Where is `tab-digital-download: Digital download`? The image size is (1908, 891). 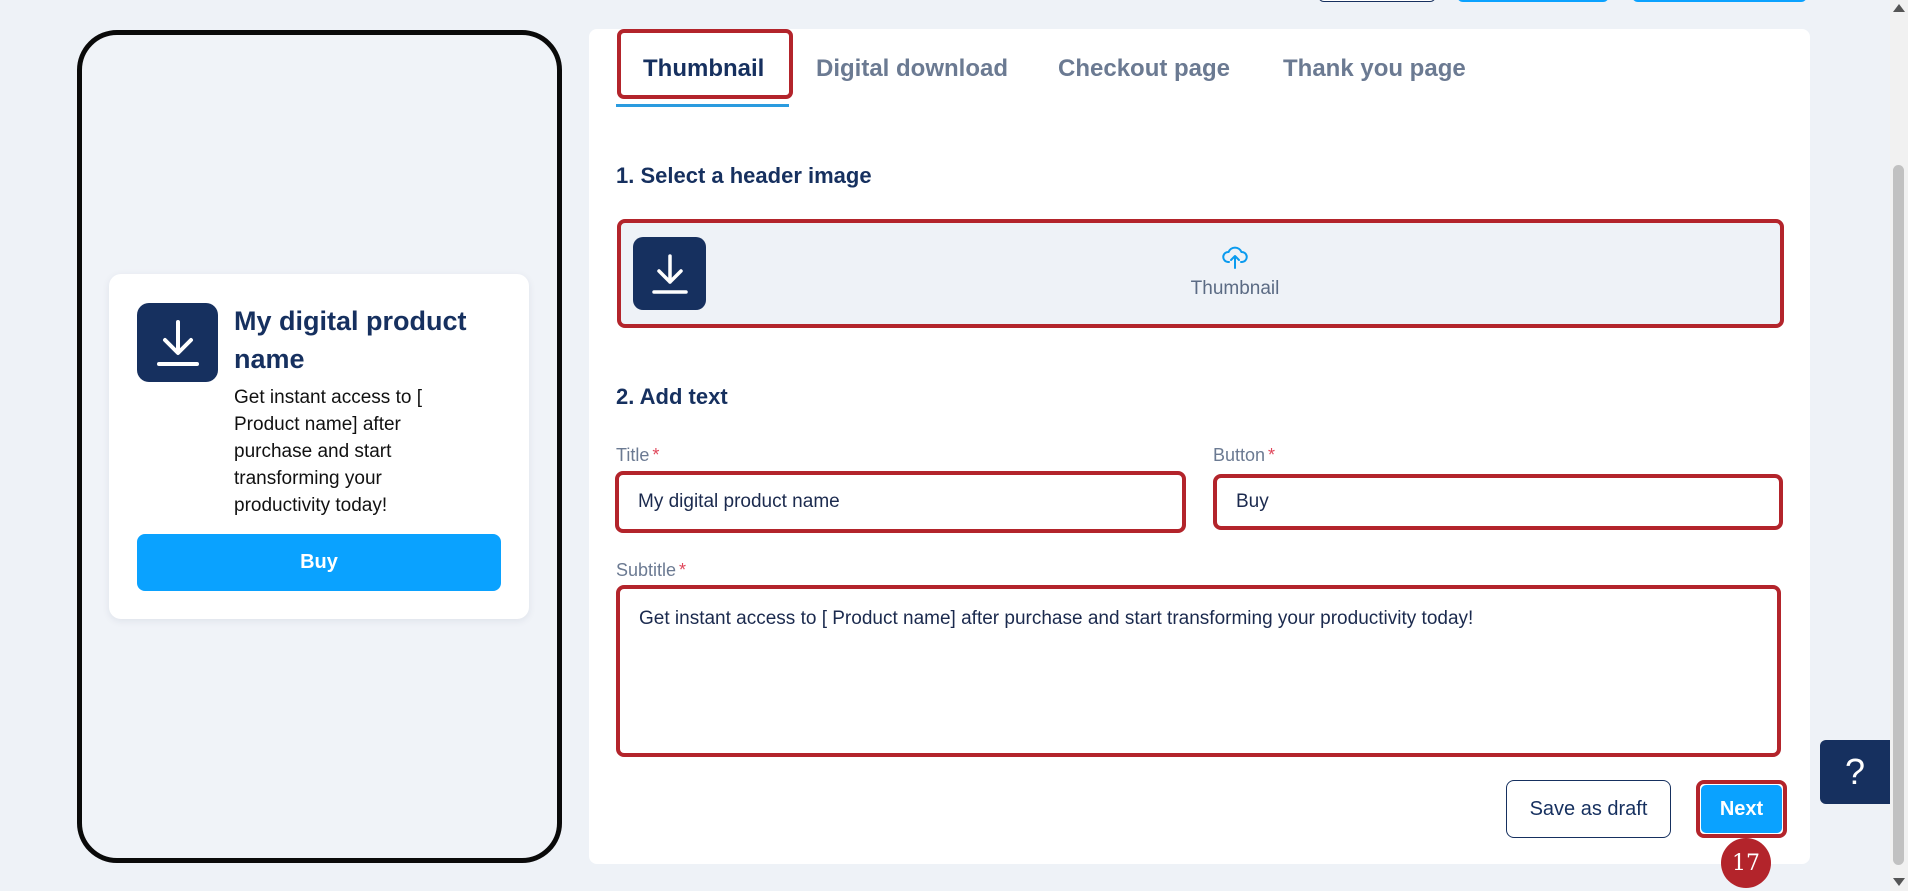
tab-digital-download: Digital download is located at coordinates (912, 69).